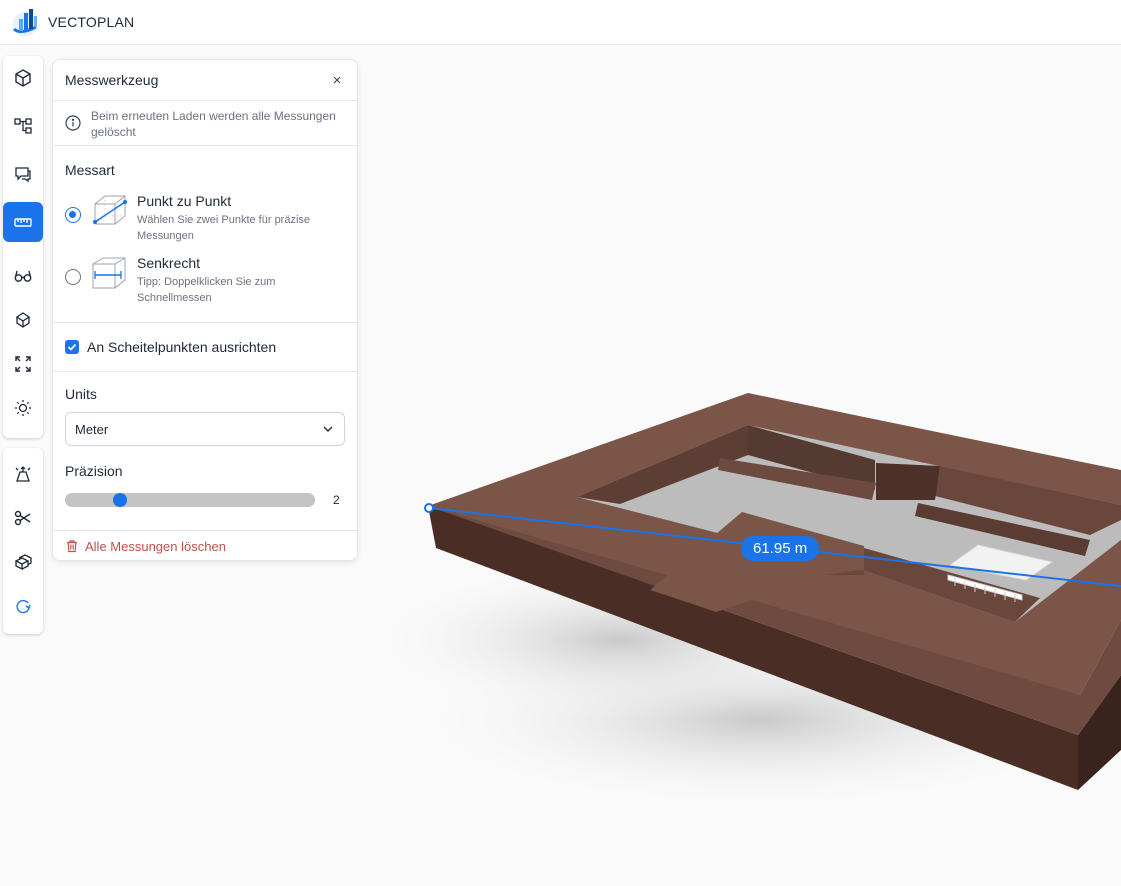  What do you see at coordinates (205, 429) in the screenshot?
I see `units-select: Meter` at bounding box center [205, 429].